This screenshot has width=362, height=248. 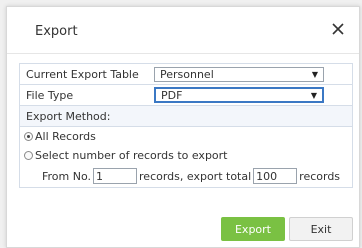 I want to click on file-type-value: PDF, so click(x=172, y=95).